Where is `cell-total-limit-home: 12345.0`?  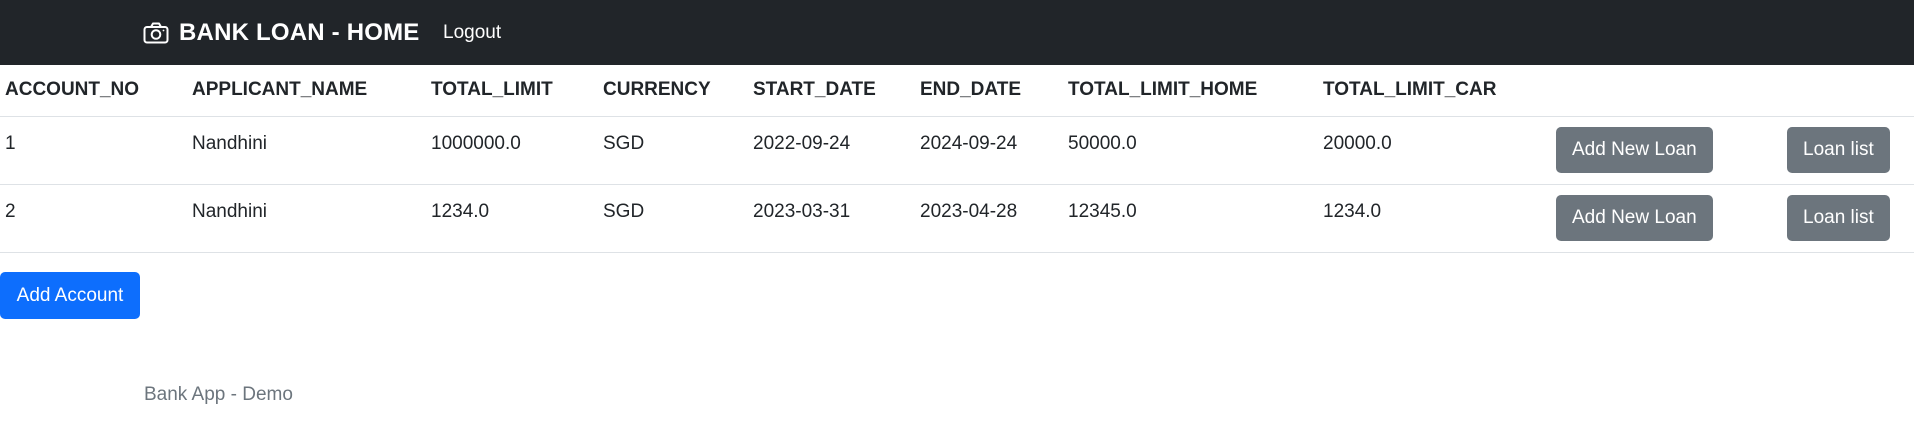 cell-total-limit-home: 12345.0 is located at coordinates (1102, 211).